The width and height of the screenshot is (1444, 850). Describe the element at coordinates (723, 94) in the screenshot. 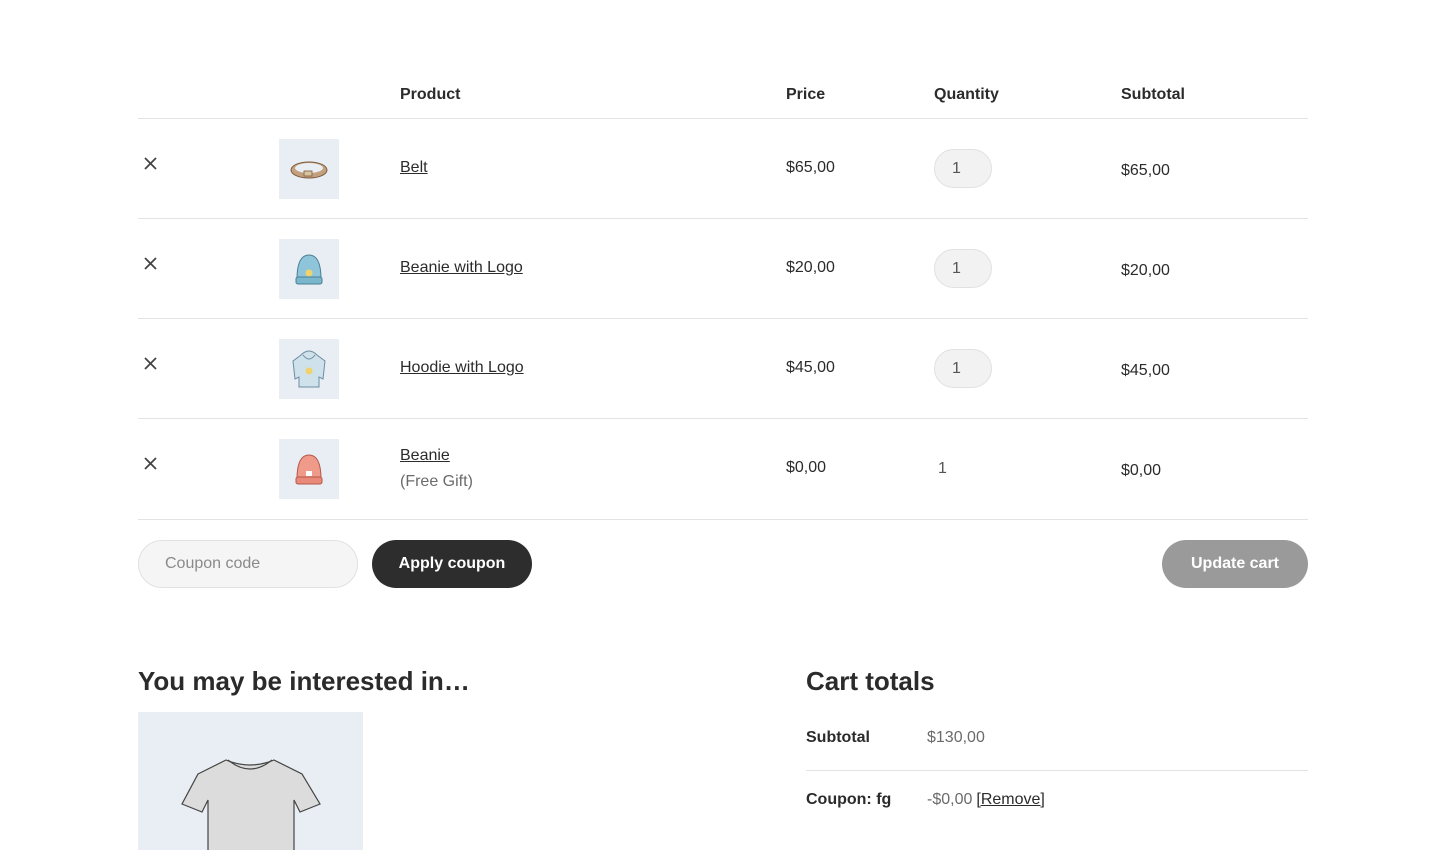

I see `table-header: Product Price Quantity Subtotal` at that location.